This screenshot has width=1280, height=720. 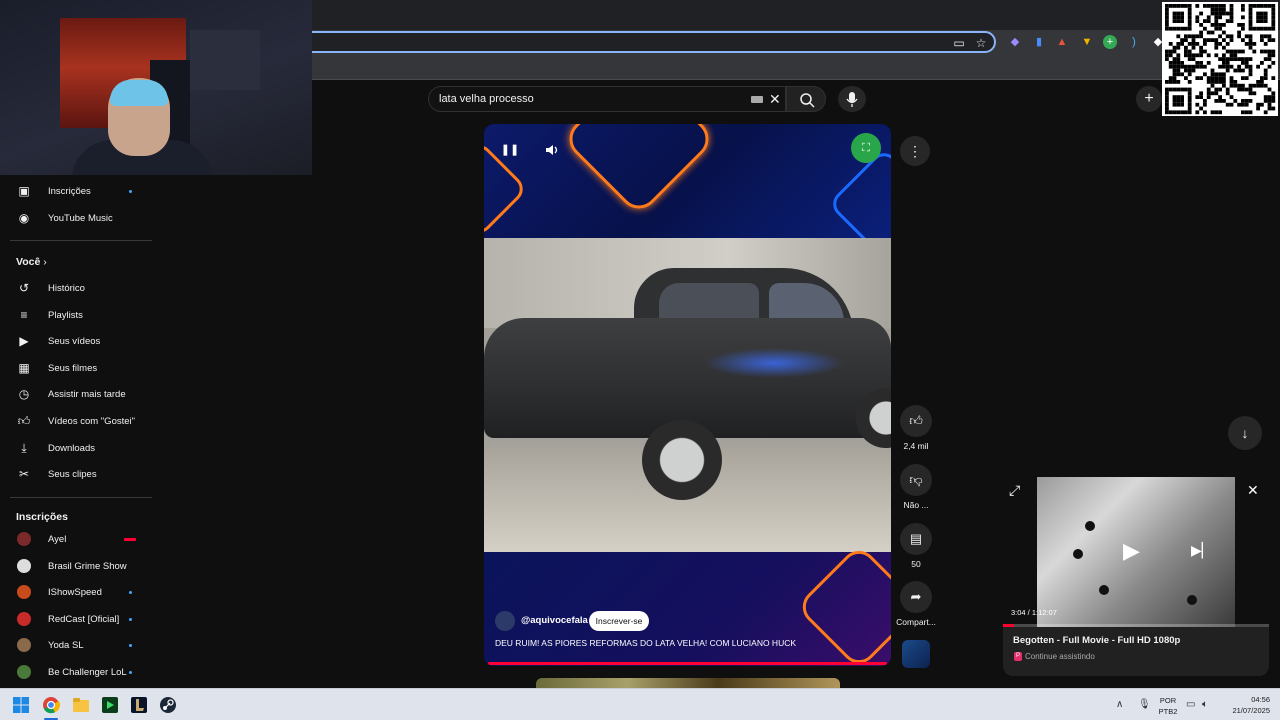 What do you see at coordinates (1149, 99) in the screenshot?
I see `create-button: +` at bounding box center [1149, 99].